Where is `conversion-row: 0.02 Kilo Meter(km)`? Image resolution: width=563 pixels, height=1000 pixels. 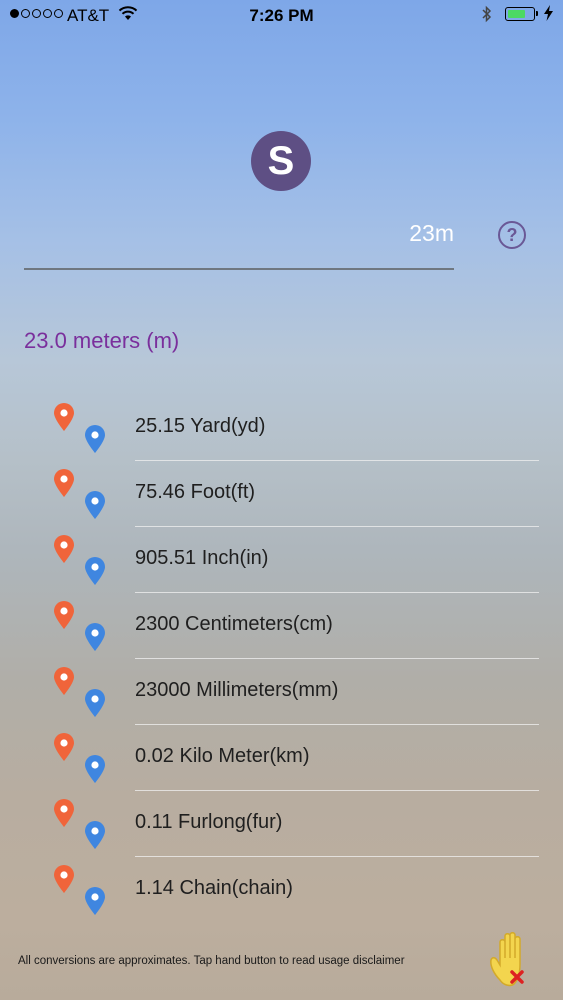
conversion-row: 0.02 Kilo Meter(km) is located at coordinates (281, 757).